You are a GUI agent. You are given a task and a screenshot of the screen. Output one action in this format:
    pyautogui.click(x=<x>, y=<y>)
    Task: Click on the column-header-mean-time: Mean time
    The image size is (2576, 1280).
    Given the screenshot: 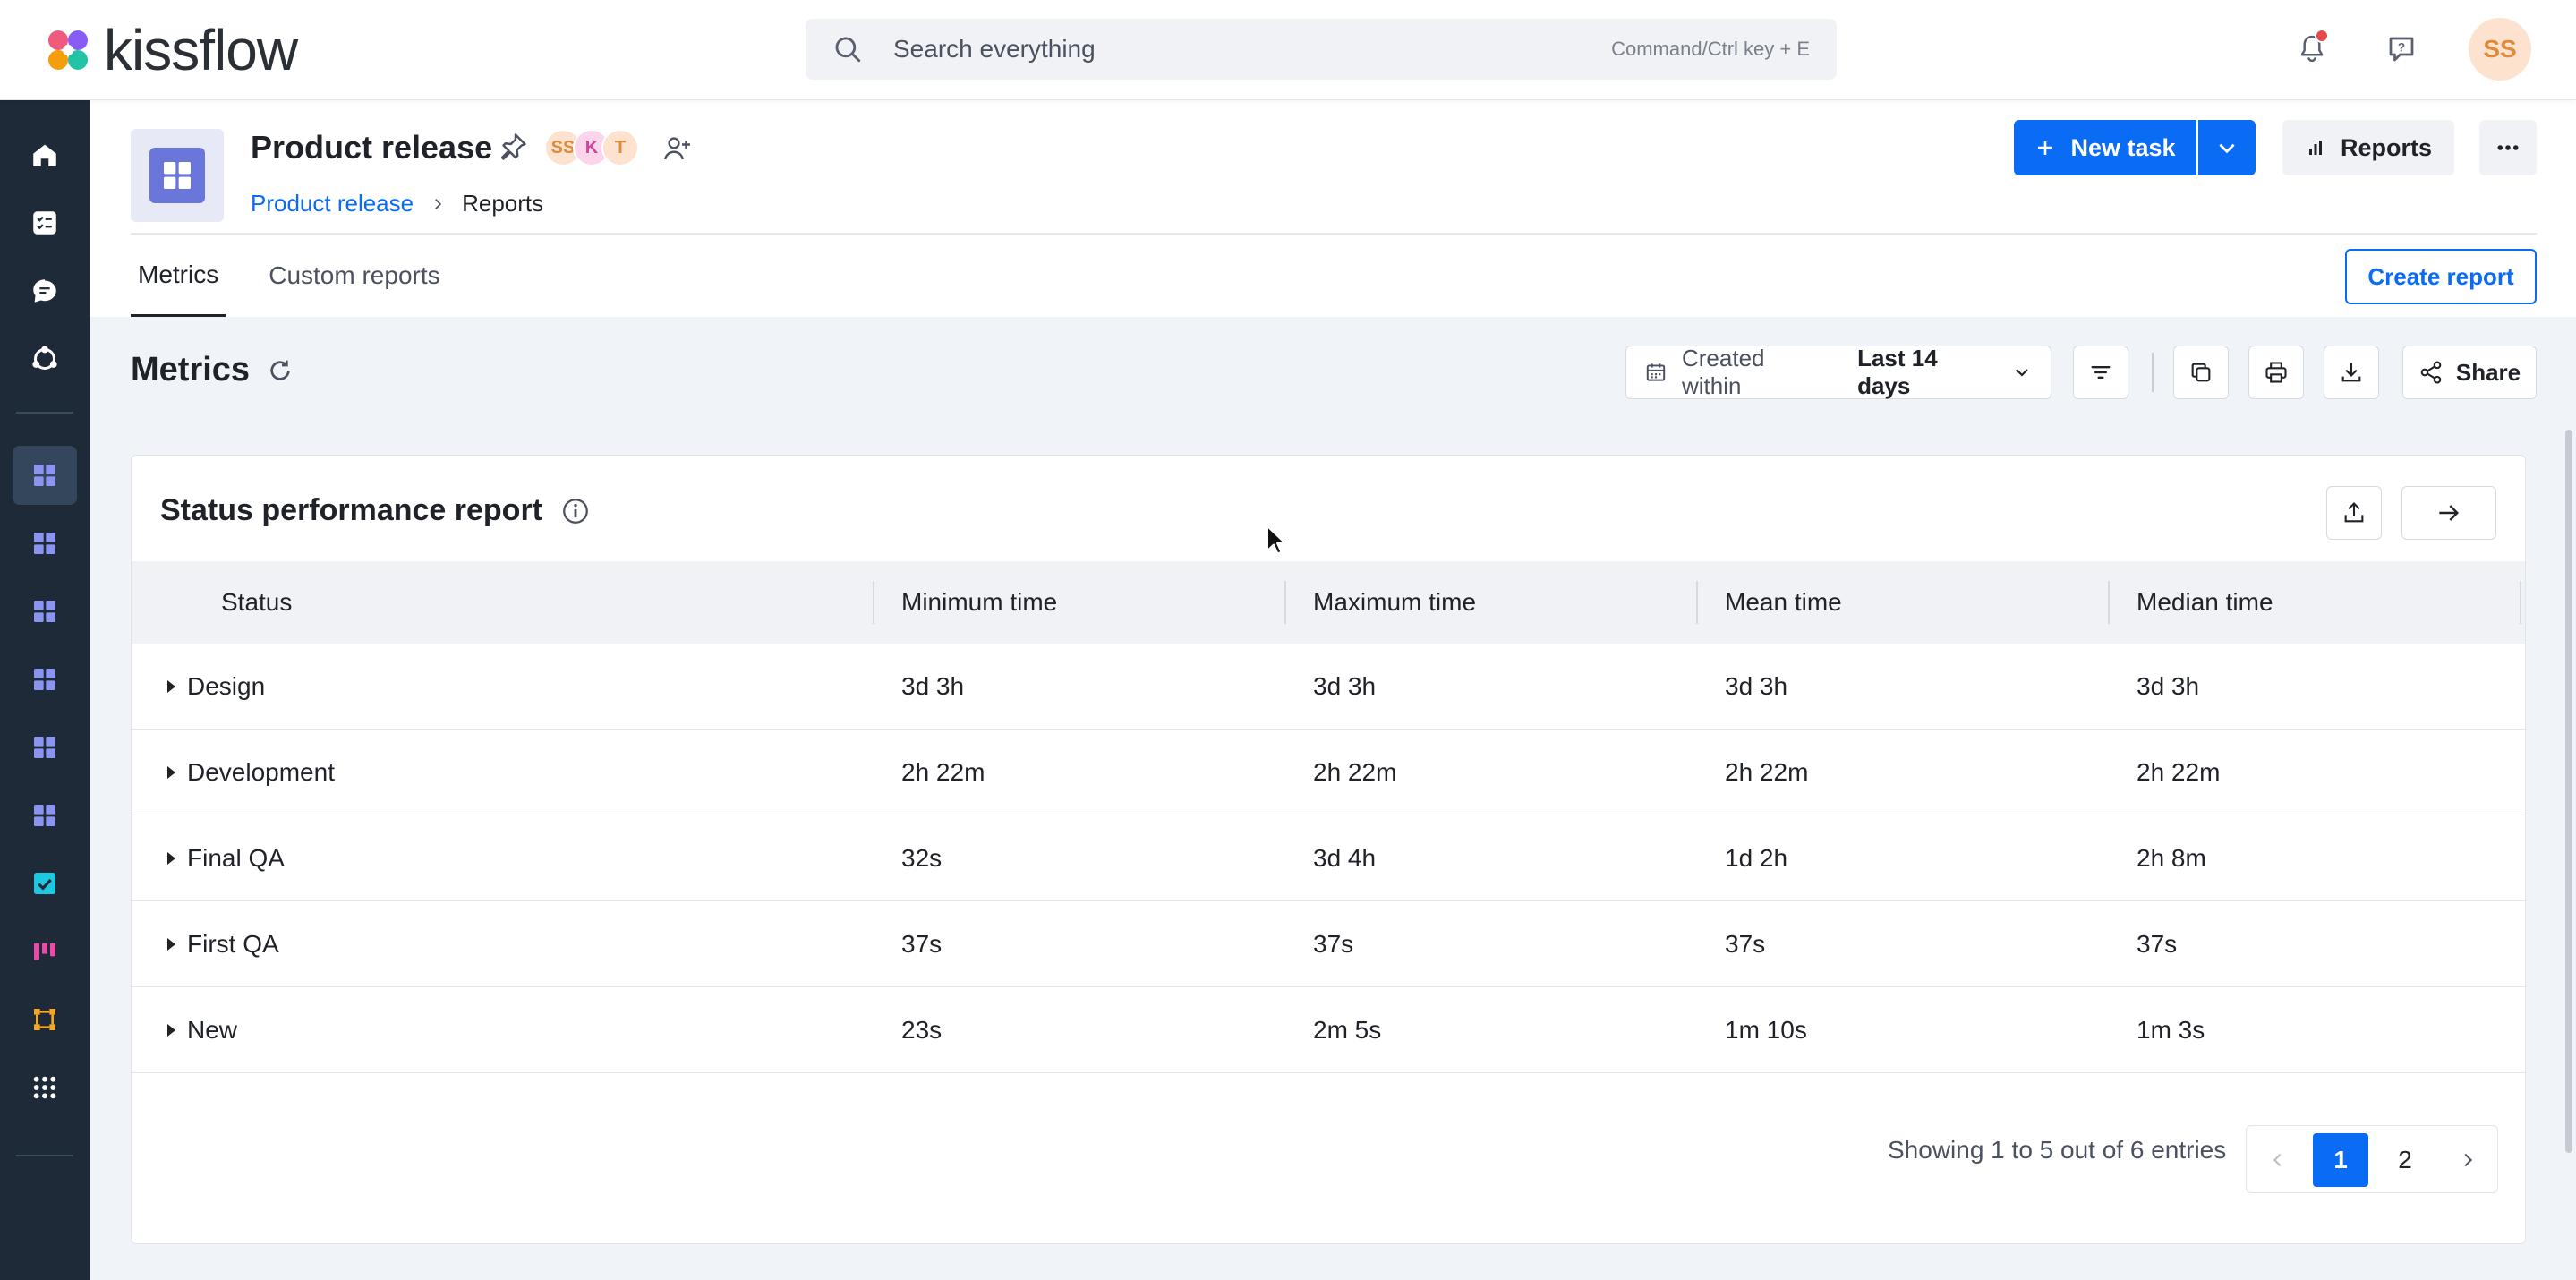 What is the action you would take?
    pyautogui.click(x=1783, y=602)
    